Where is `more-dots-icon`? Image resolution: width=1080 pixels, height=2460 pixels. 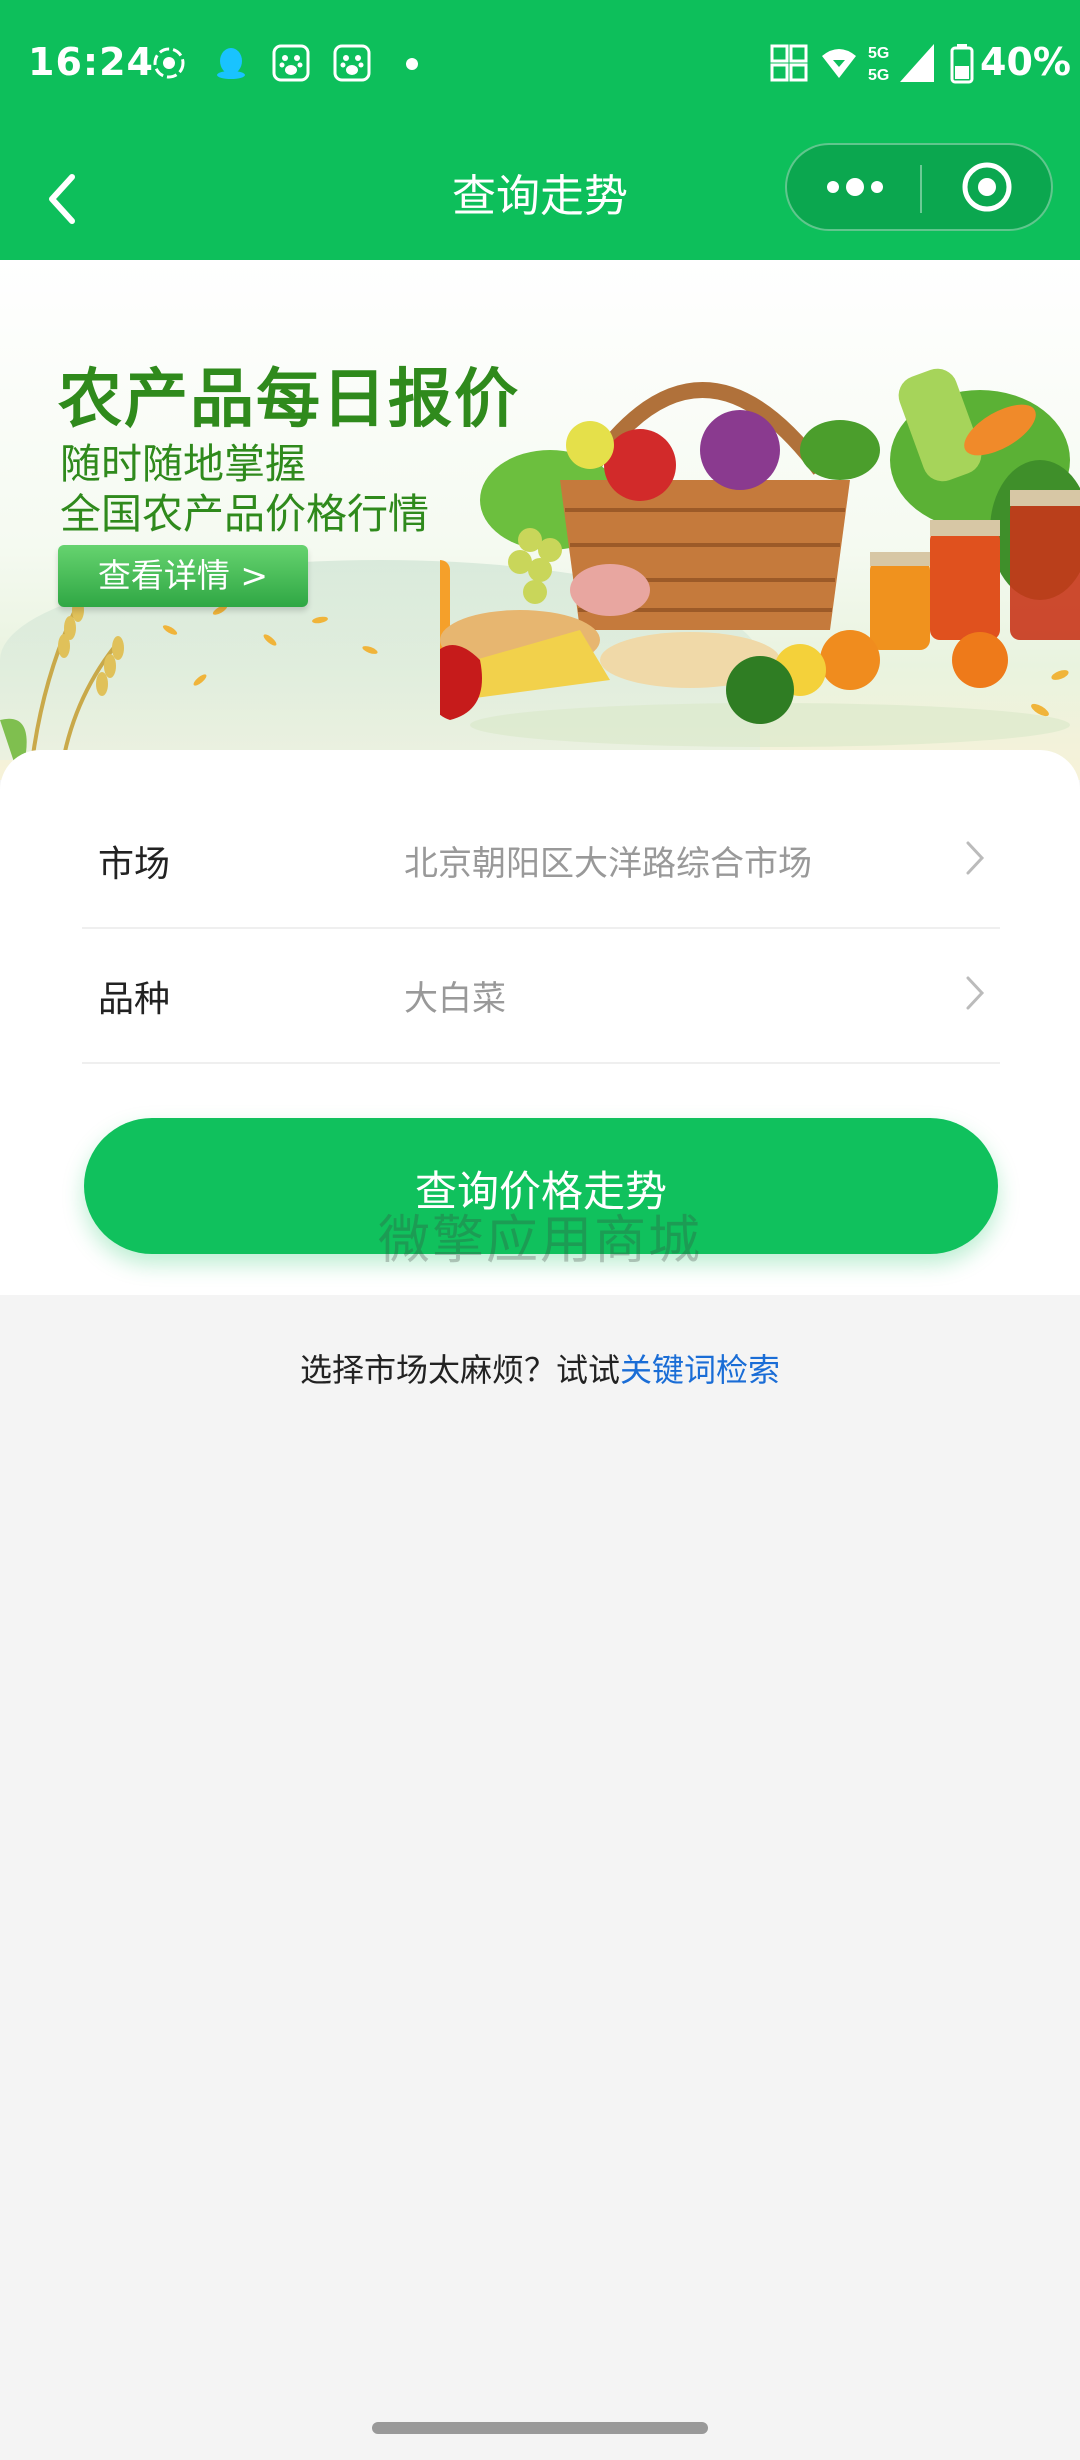
more-dots-icon is located at coordinates (855, 187).